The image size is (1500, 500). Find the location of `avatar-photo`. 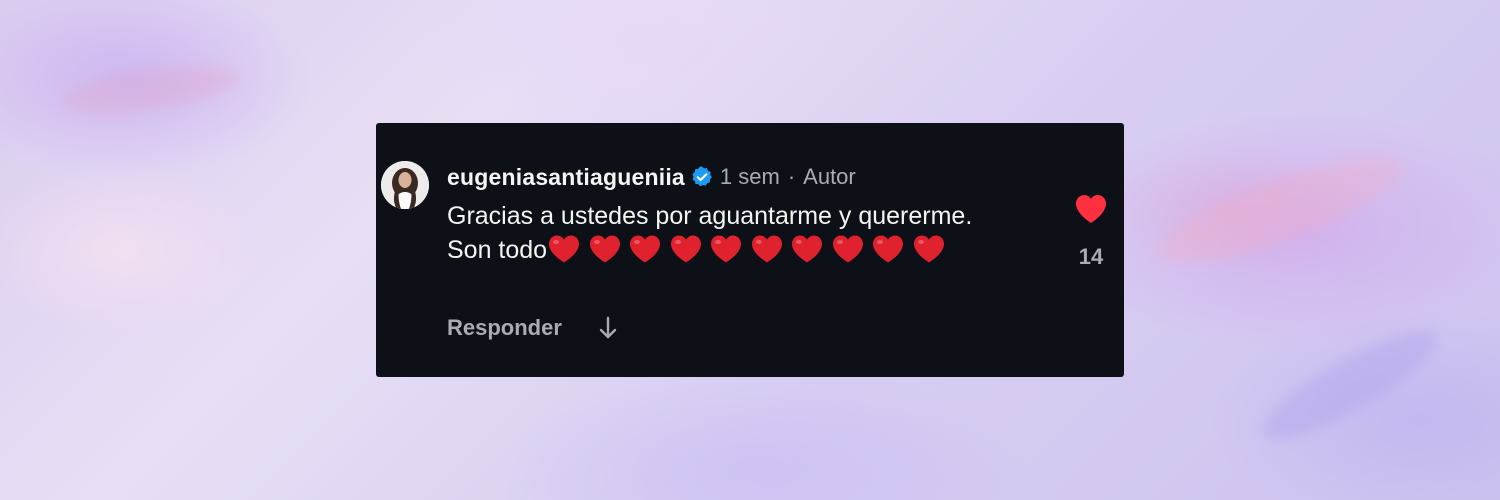

avatar-photo is located at coordinates (405, 185).